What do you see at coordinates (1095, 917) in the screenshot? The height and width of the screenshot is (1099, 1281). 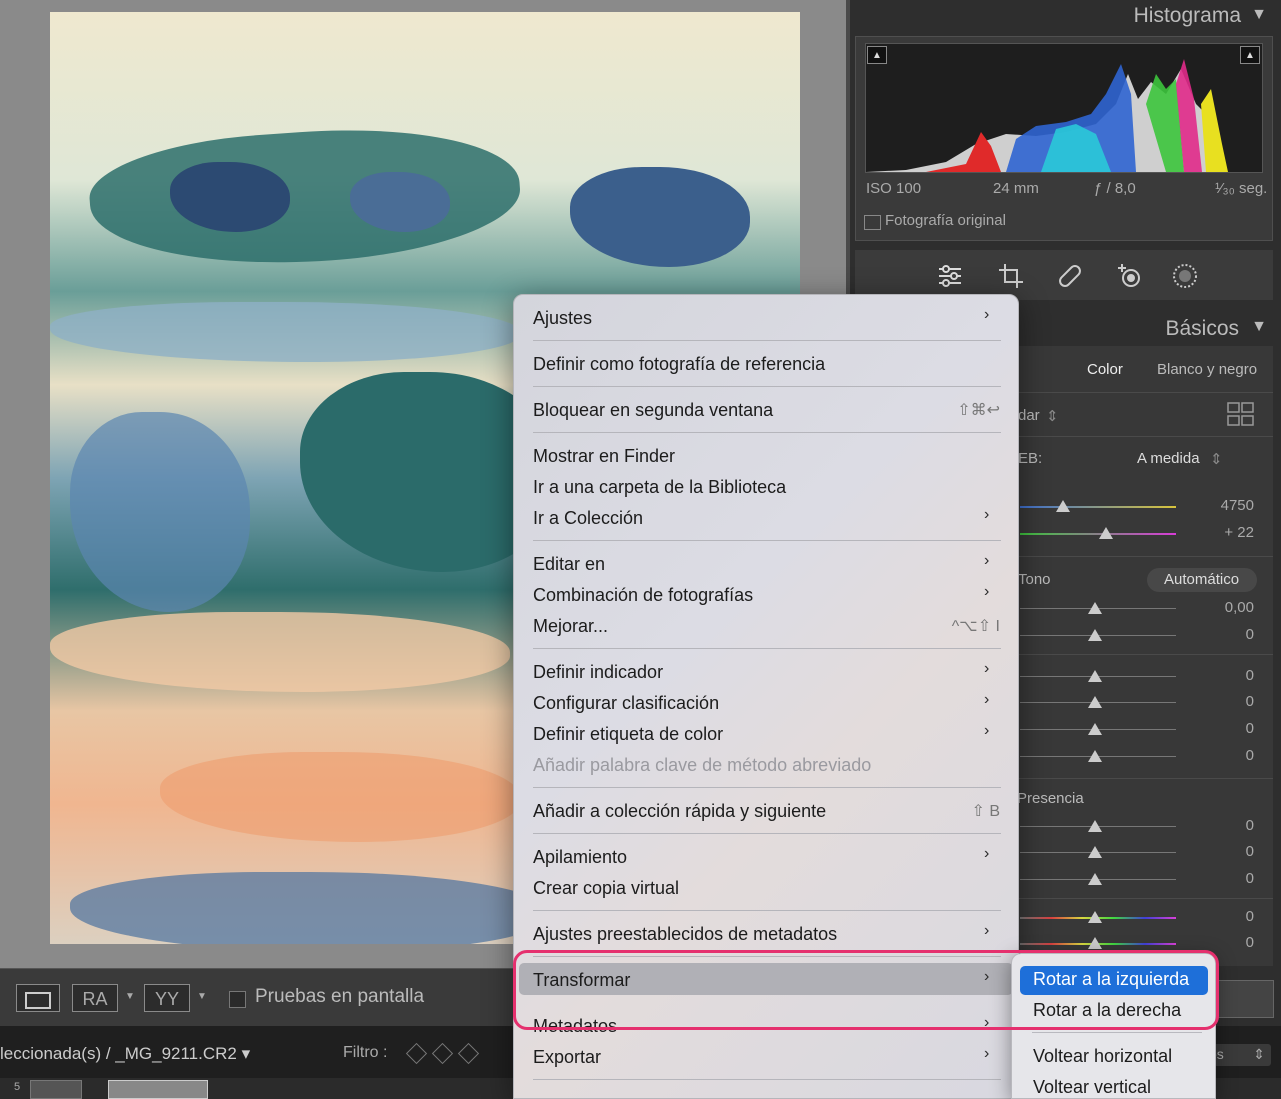 I see `vibrance-slider-knob` at bounding box center [1095, 917].